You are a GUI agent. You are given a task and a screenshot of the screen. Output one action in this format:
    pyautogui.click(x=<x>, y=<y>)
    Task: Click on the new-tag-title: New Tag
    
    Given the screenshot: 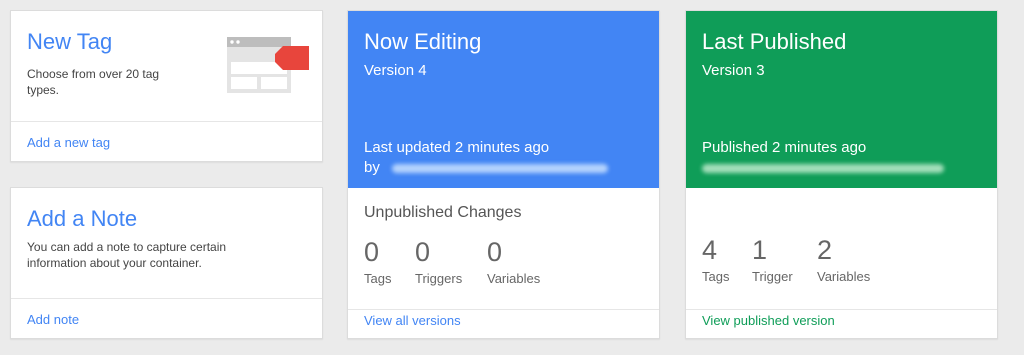 What is the action you would take?
    pyautogui.click(x=69, y=42)
    